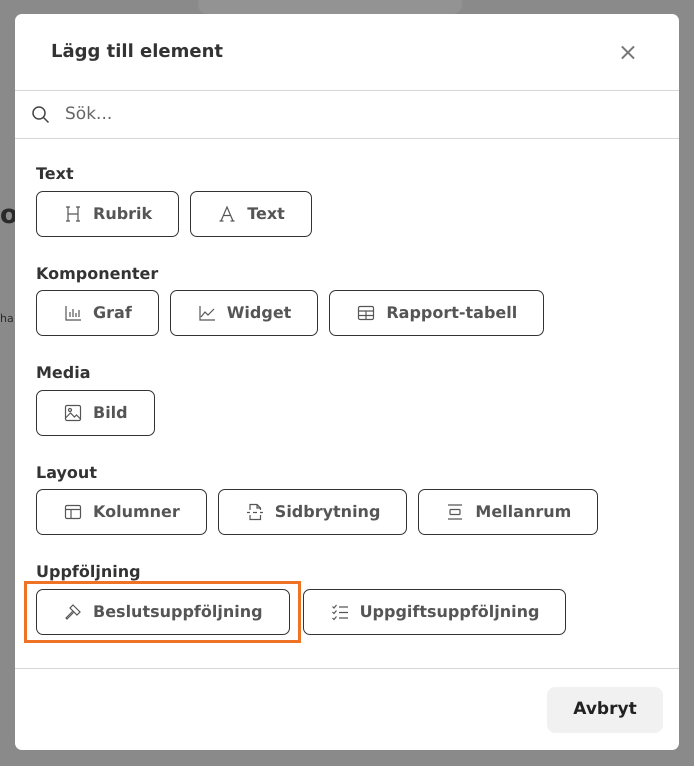 The image size is (694, 766). Describe the element at coordinates (163, 611) in the screenshot. I see `element-option-button: Beslutsuppföljning` at that location.